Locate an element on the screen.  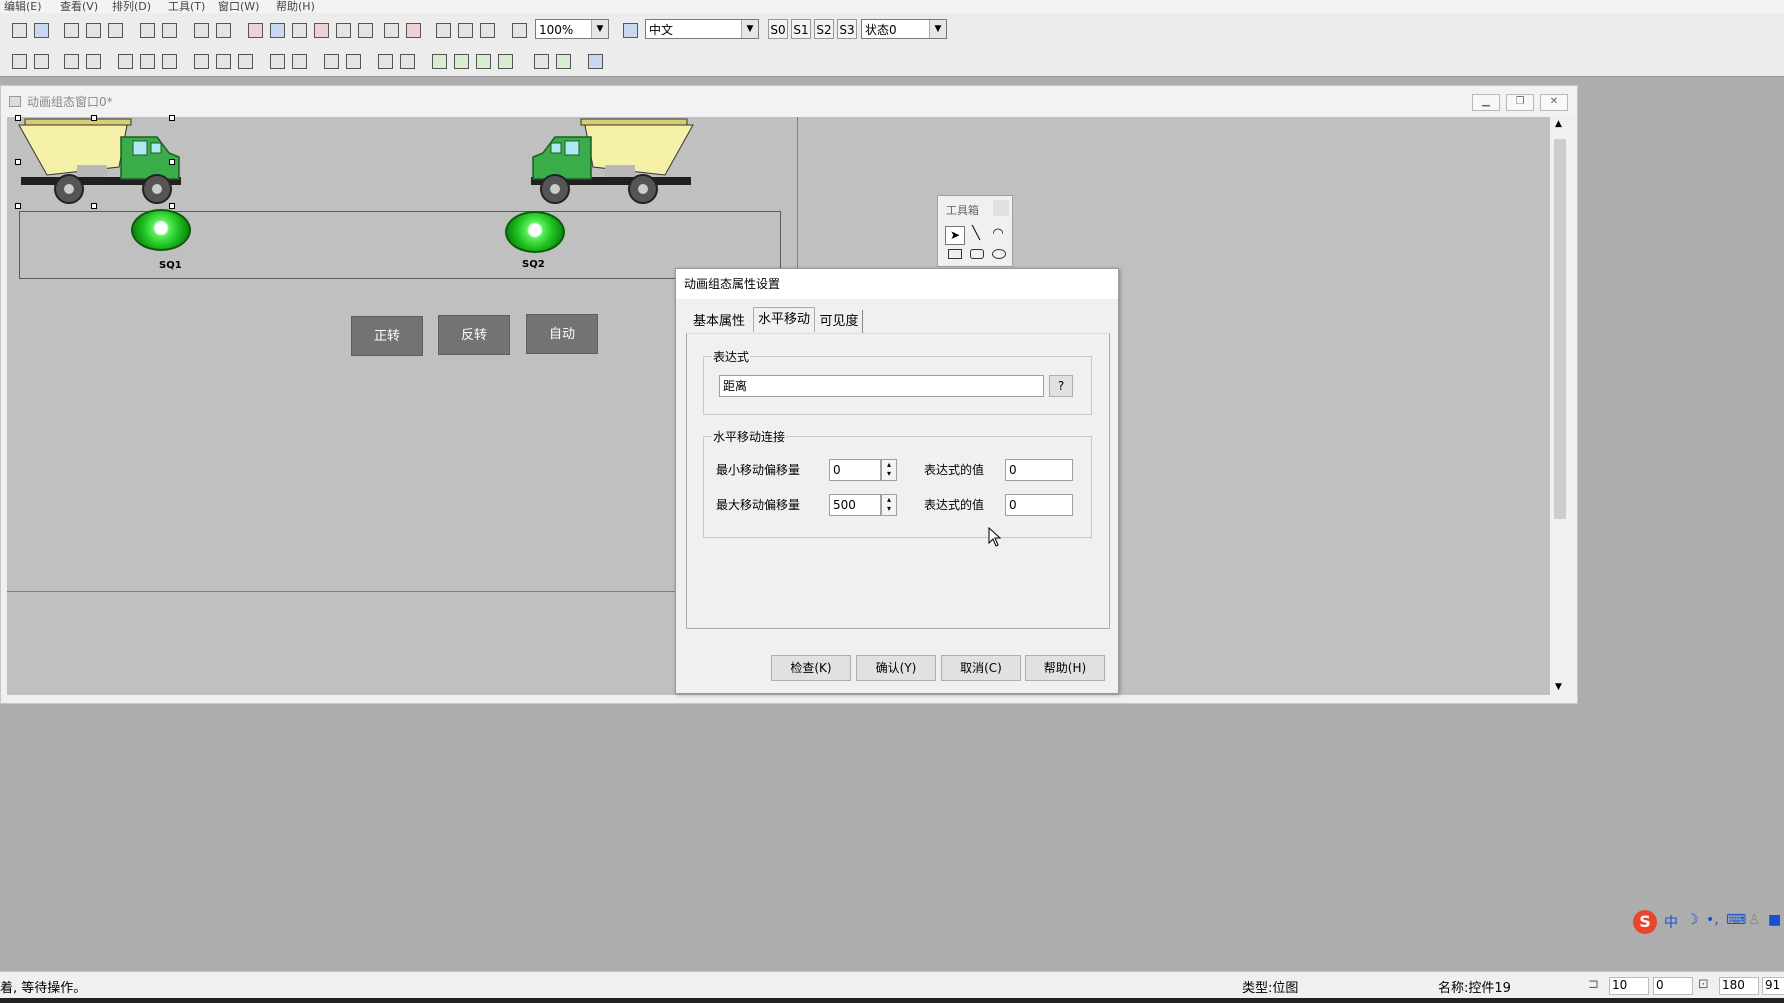
ellipse-icon is located at coordinates (999, 254).